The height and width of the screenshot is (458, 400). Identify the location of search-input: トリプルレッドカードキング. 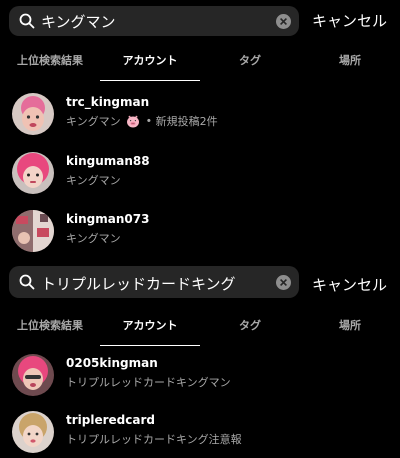
(154, 282).